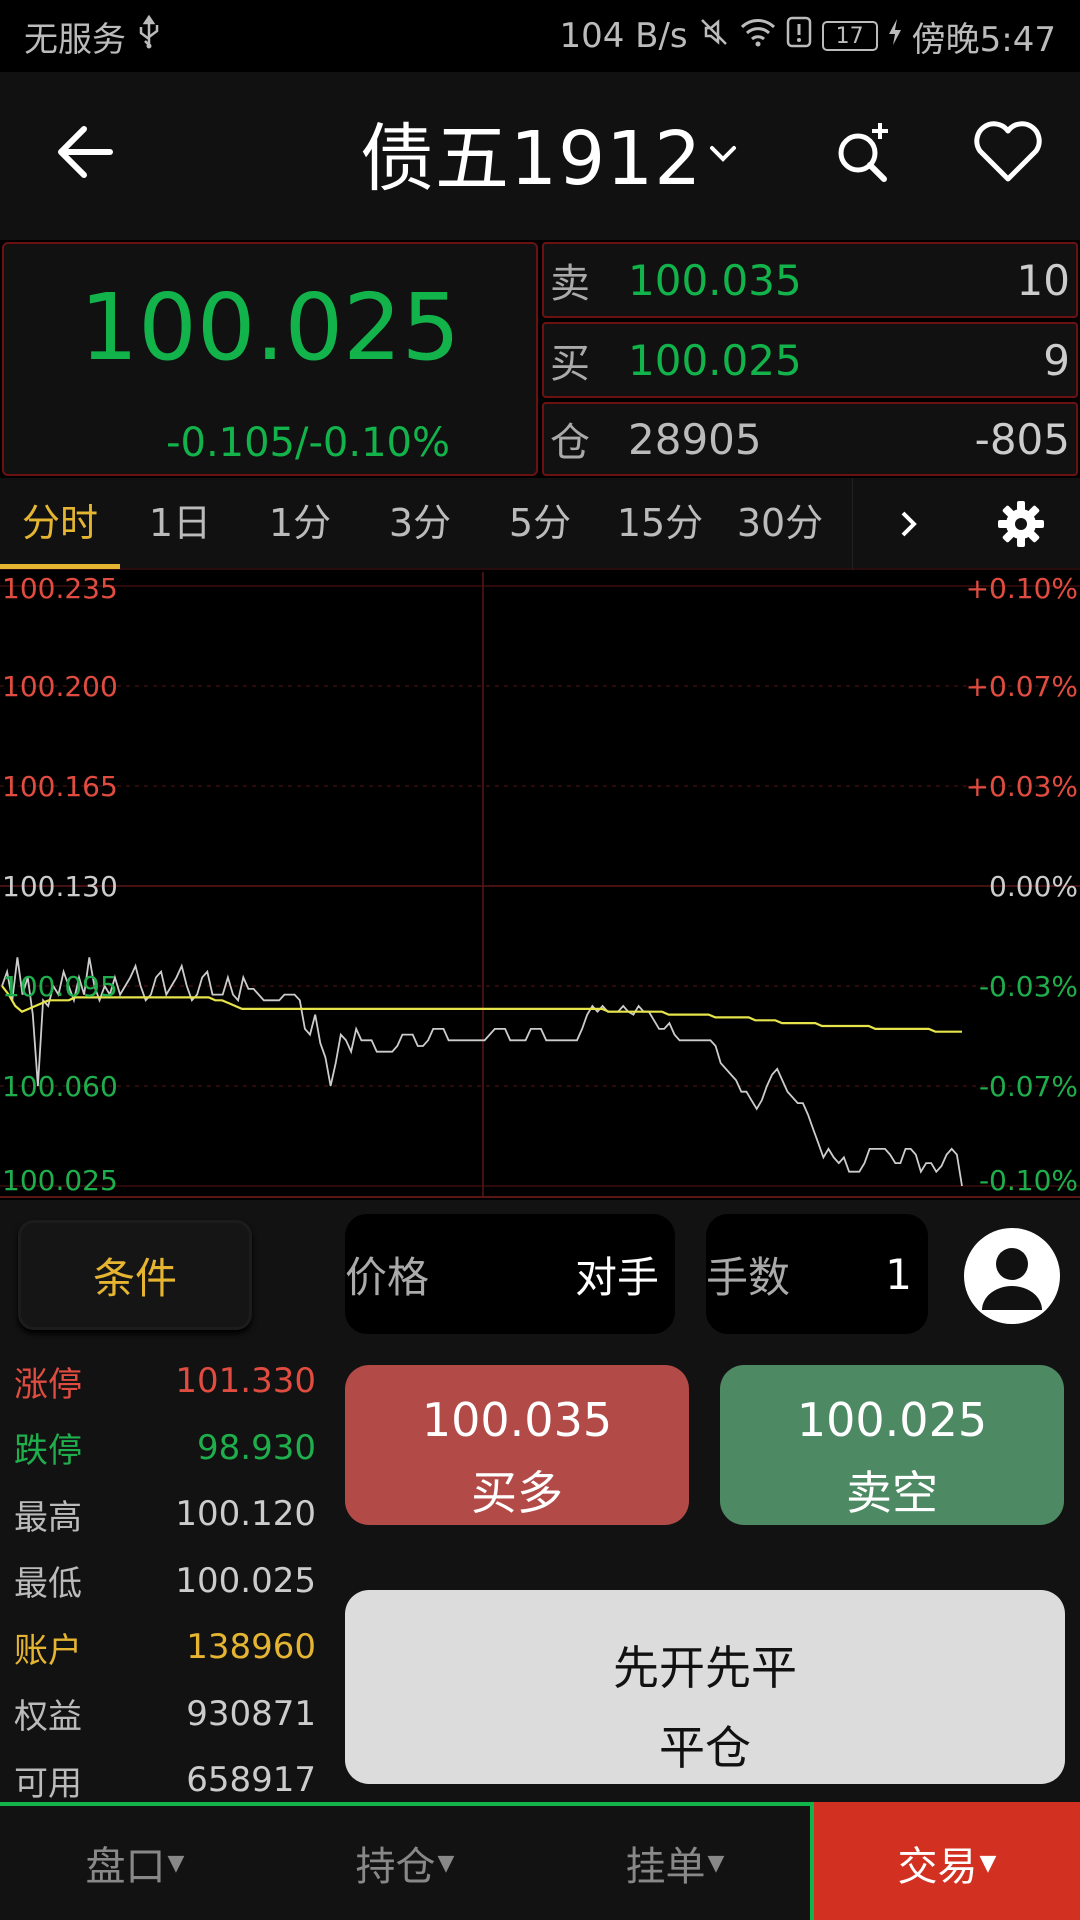 The width and height of the screenshot is (1080, 1920). Describe the element at coordinates (817, 1274) in the screenshot. I see `quantity-field: 手数 1` at that location.